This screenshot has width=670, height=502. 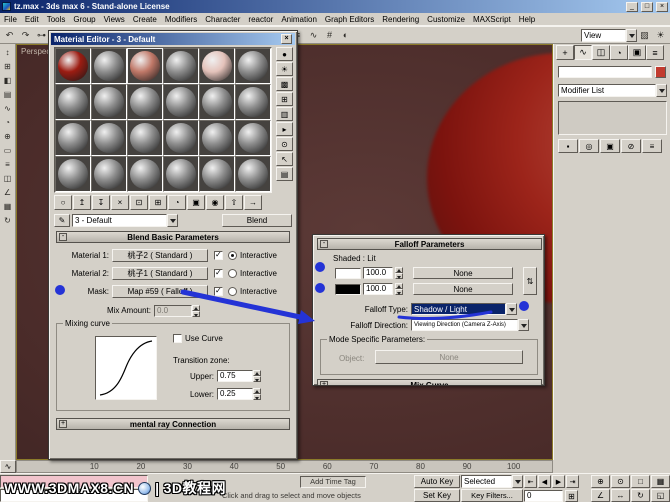 What do you see at coordinates (125, 220) in the screenshot?
I see `material-name-dropdown: 3 - Default` at bounding box center [125, 220].